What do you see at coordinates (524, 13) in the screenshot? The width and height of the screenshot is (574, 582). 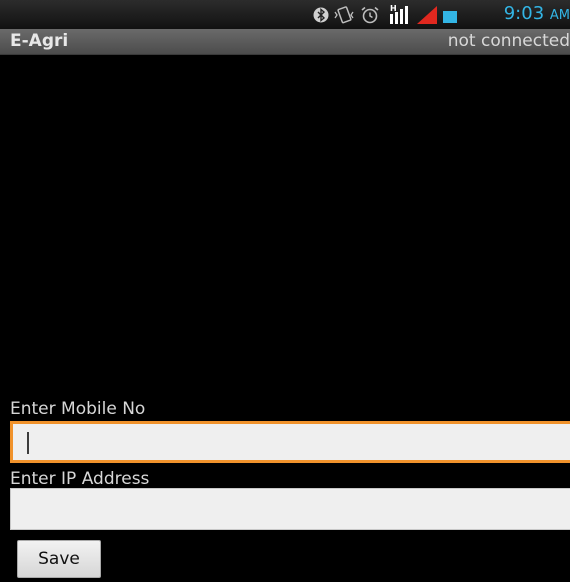 I see `time-value: 9:03` at bounding box center [524, 13].